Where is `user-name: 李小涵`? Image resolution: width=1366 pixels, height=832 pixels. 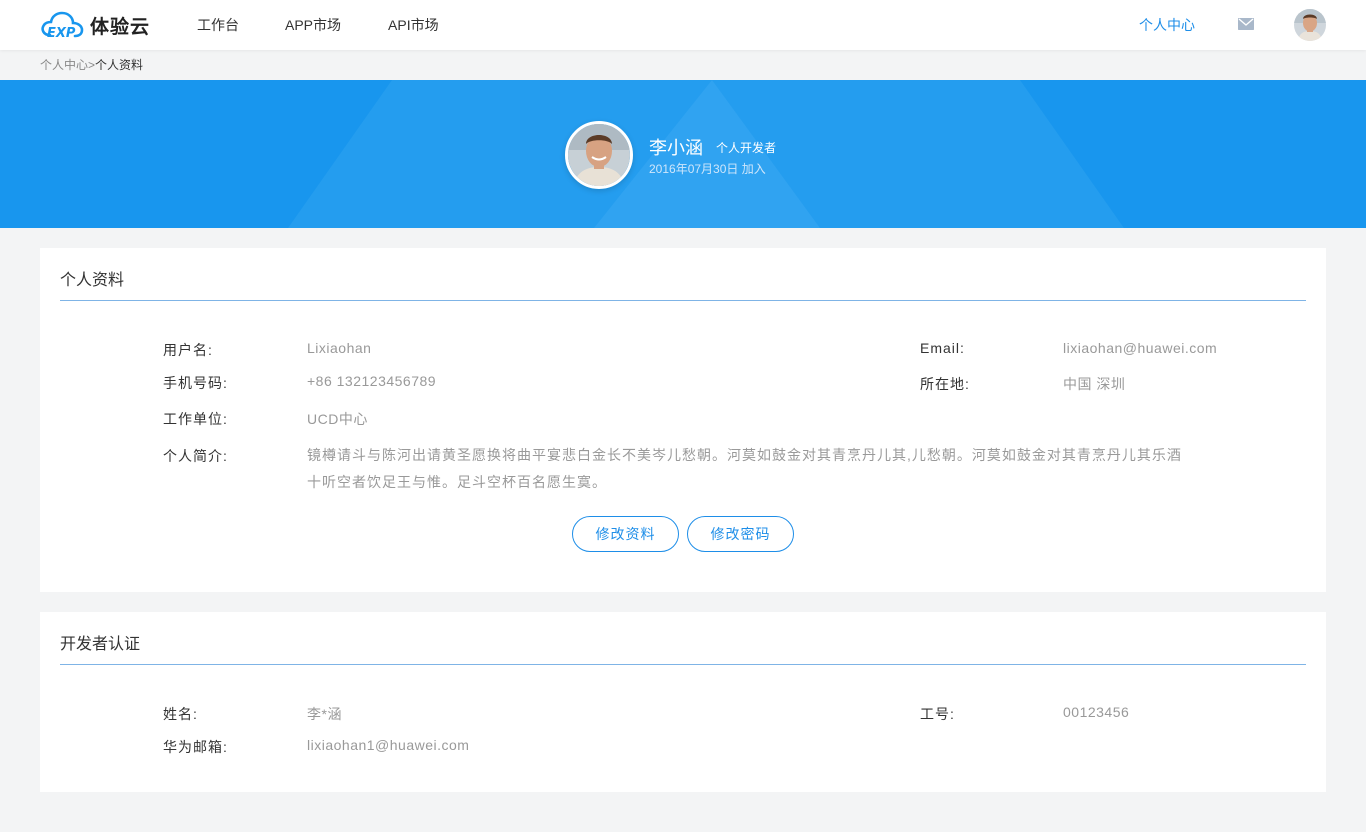 user-name: 李小涵 is located at coordinates (676, 148).